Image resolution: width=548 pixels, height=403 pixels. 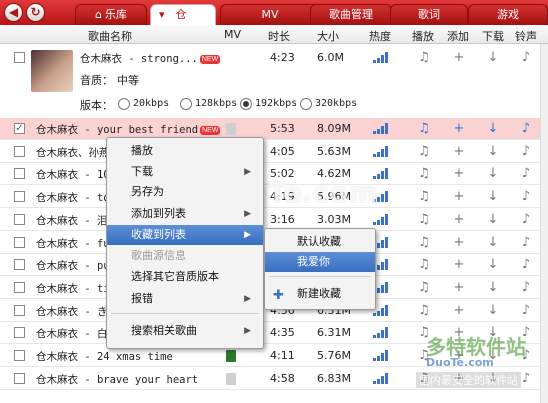 I want to click on col-popularity: 热度, so click(x=380, y=36).